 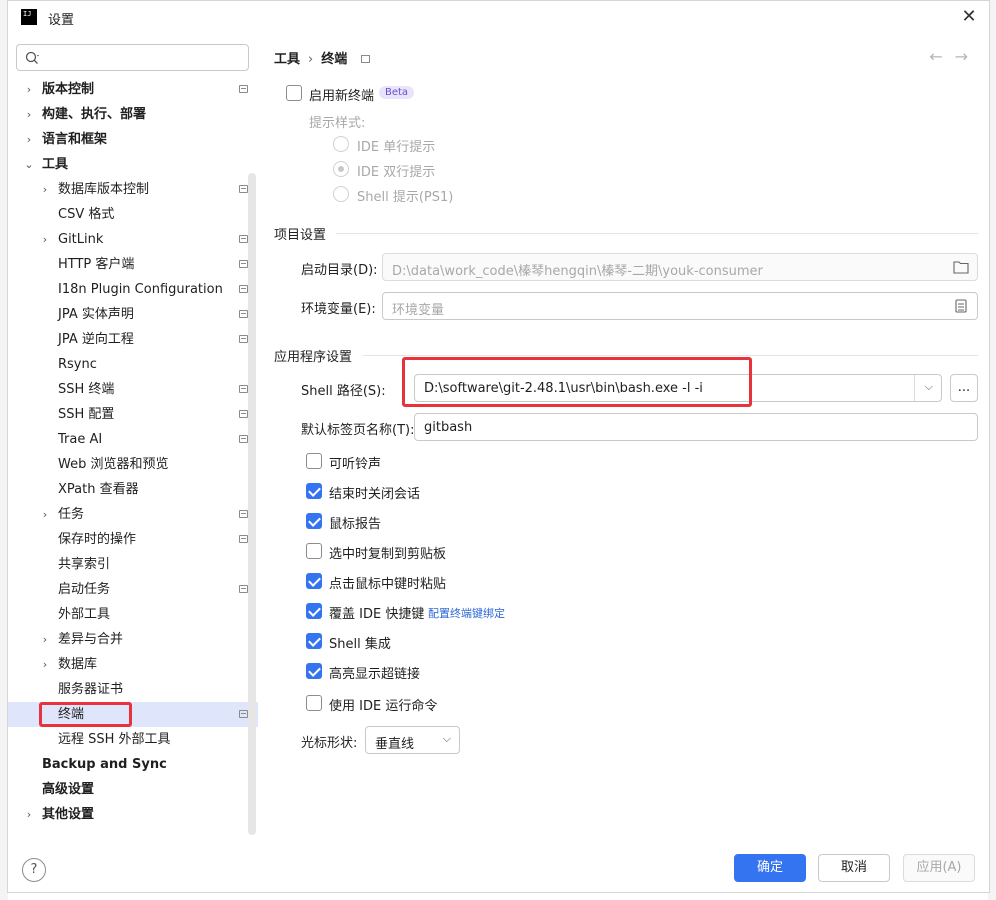 I want to click on sidebar-item-label: 版本控制, so click(x=68, y=89).